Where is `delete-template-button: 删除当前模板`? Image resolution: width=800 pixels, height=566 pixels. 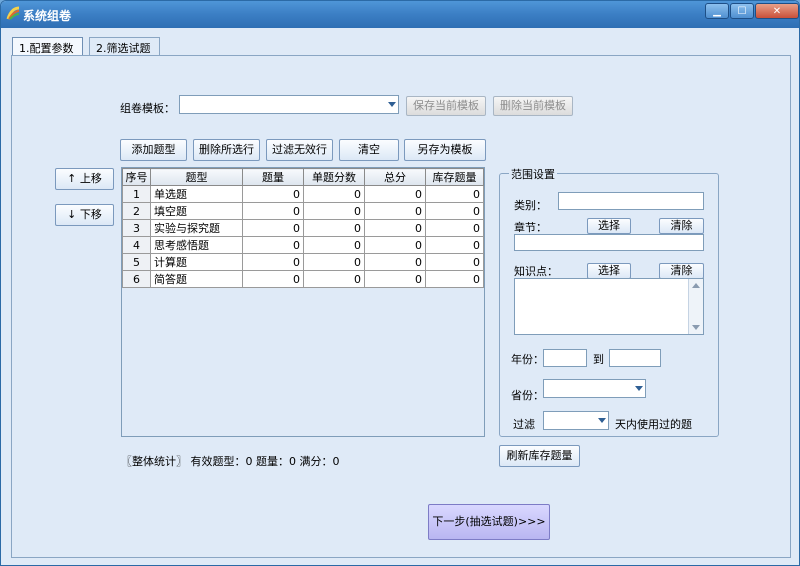
delete-template-button: 删除当前模板 is located at coordinates (533, 106).